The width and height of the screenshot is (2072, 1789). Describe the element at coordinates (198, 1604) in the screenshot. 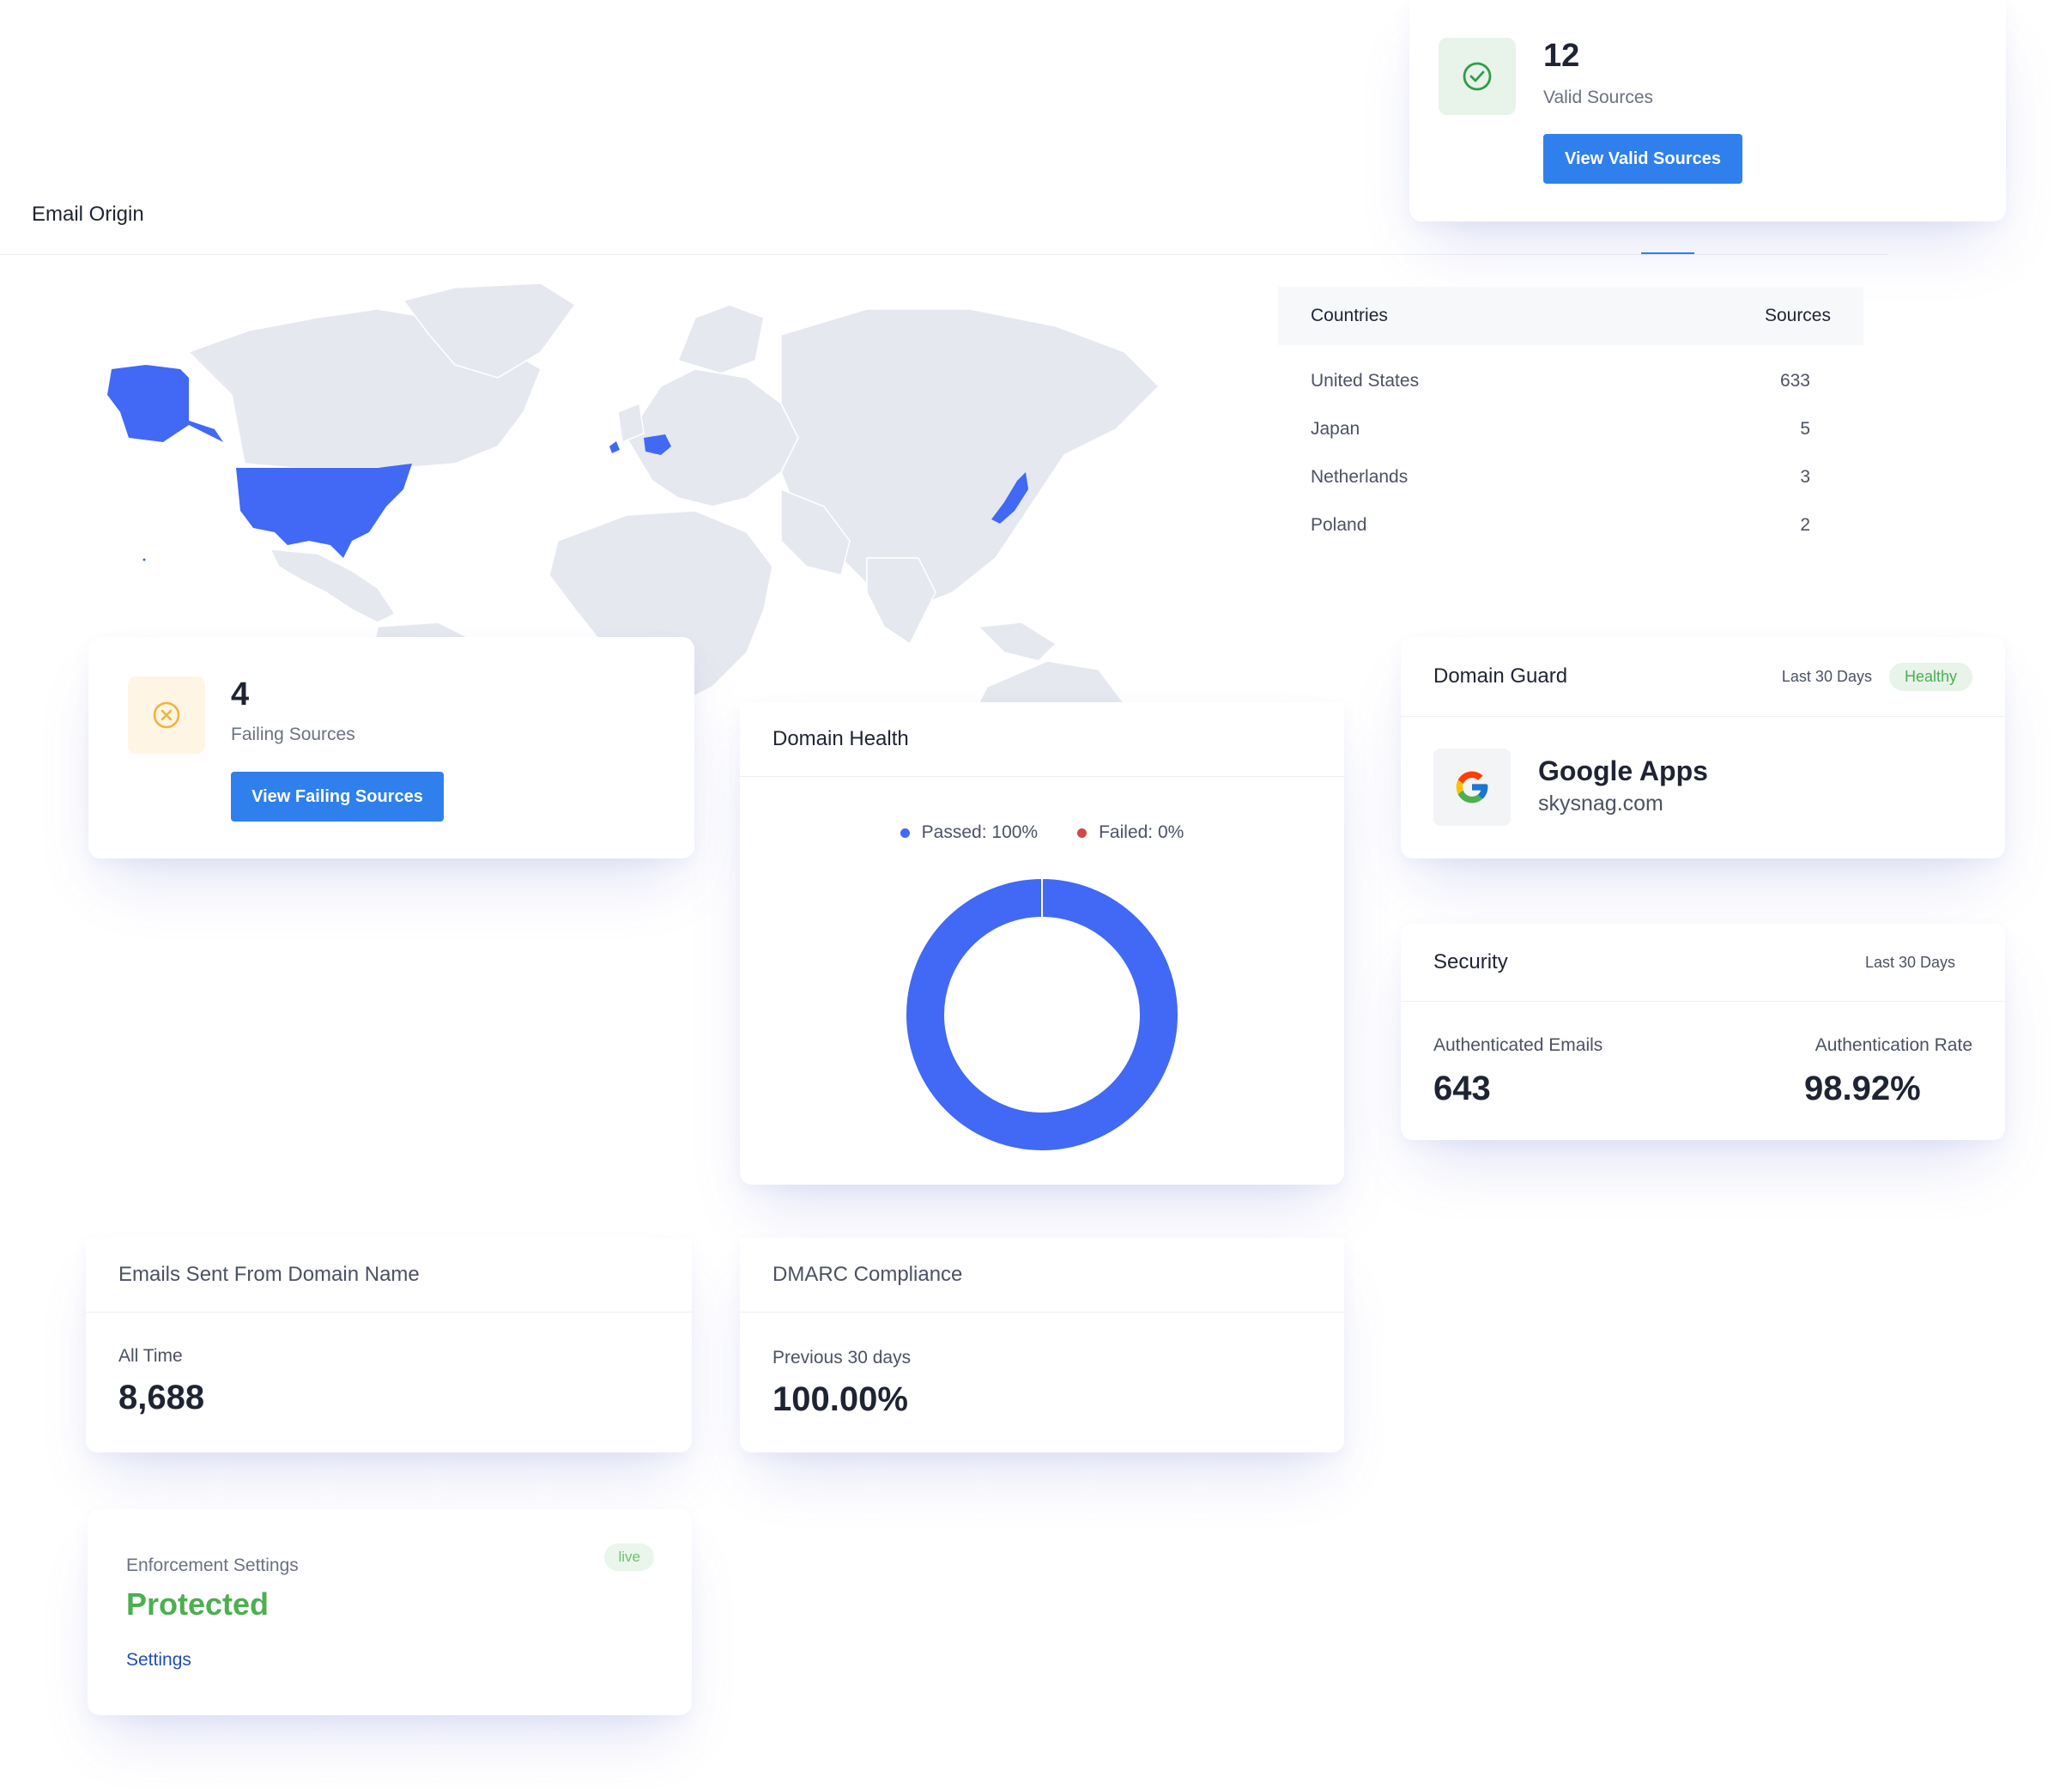

I see `enforcement-status: Protected` at that location.